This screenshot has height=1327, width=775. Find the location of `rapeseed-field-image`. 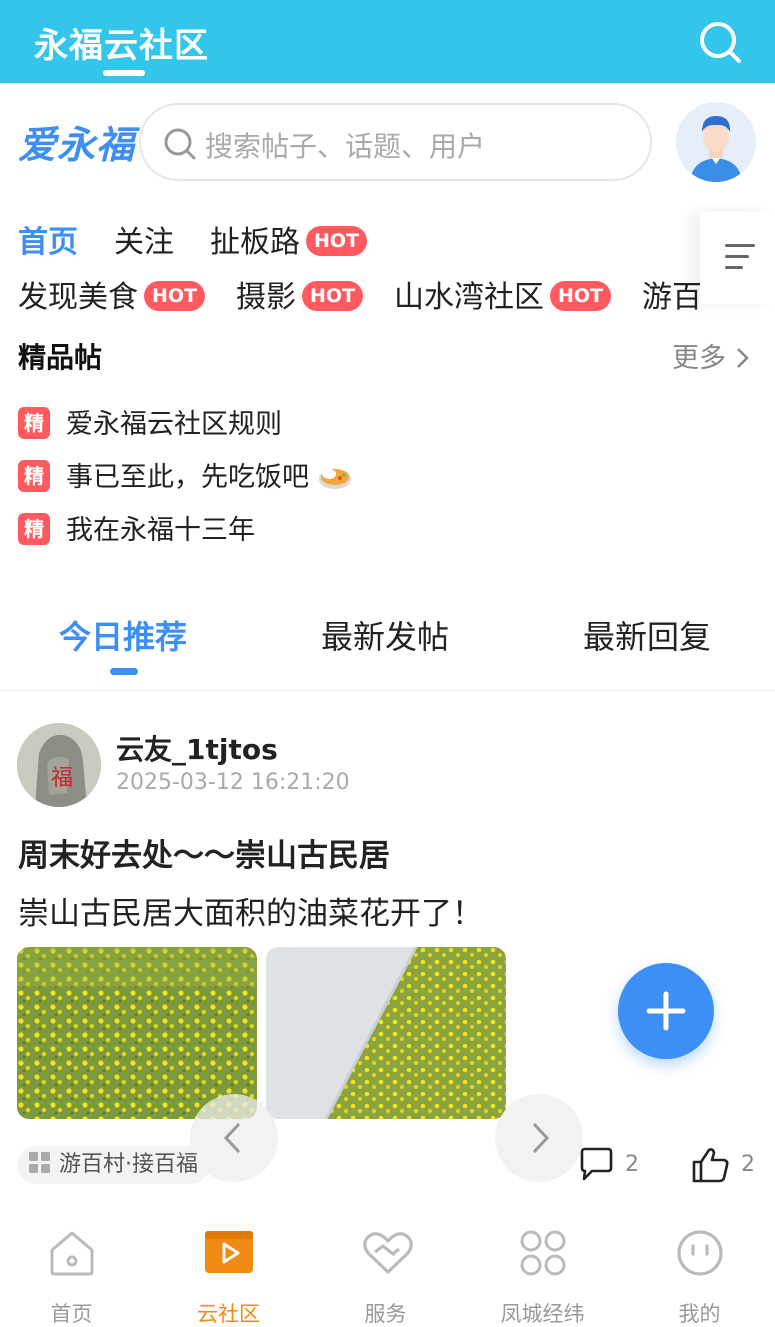

rapeseed-field-image is located at coordinates (137, 1033).